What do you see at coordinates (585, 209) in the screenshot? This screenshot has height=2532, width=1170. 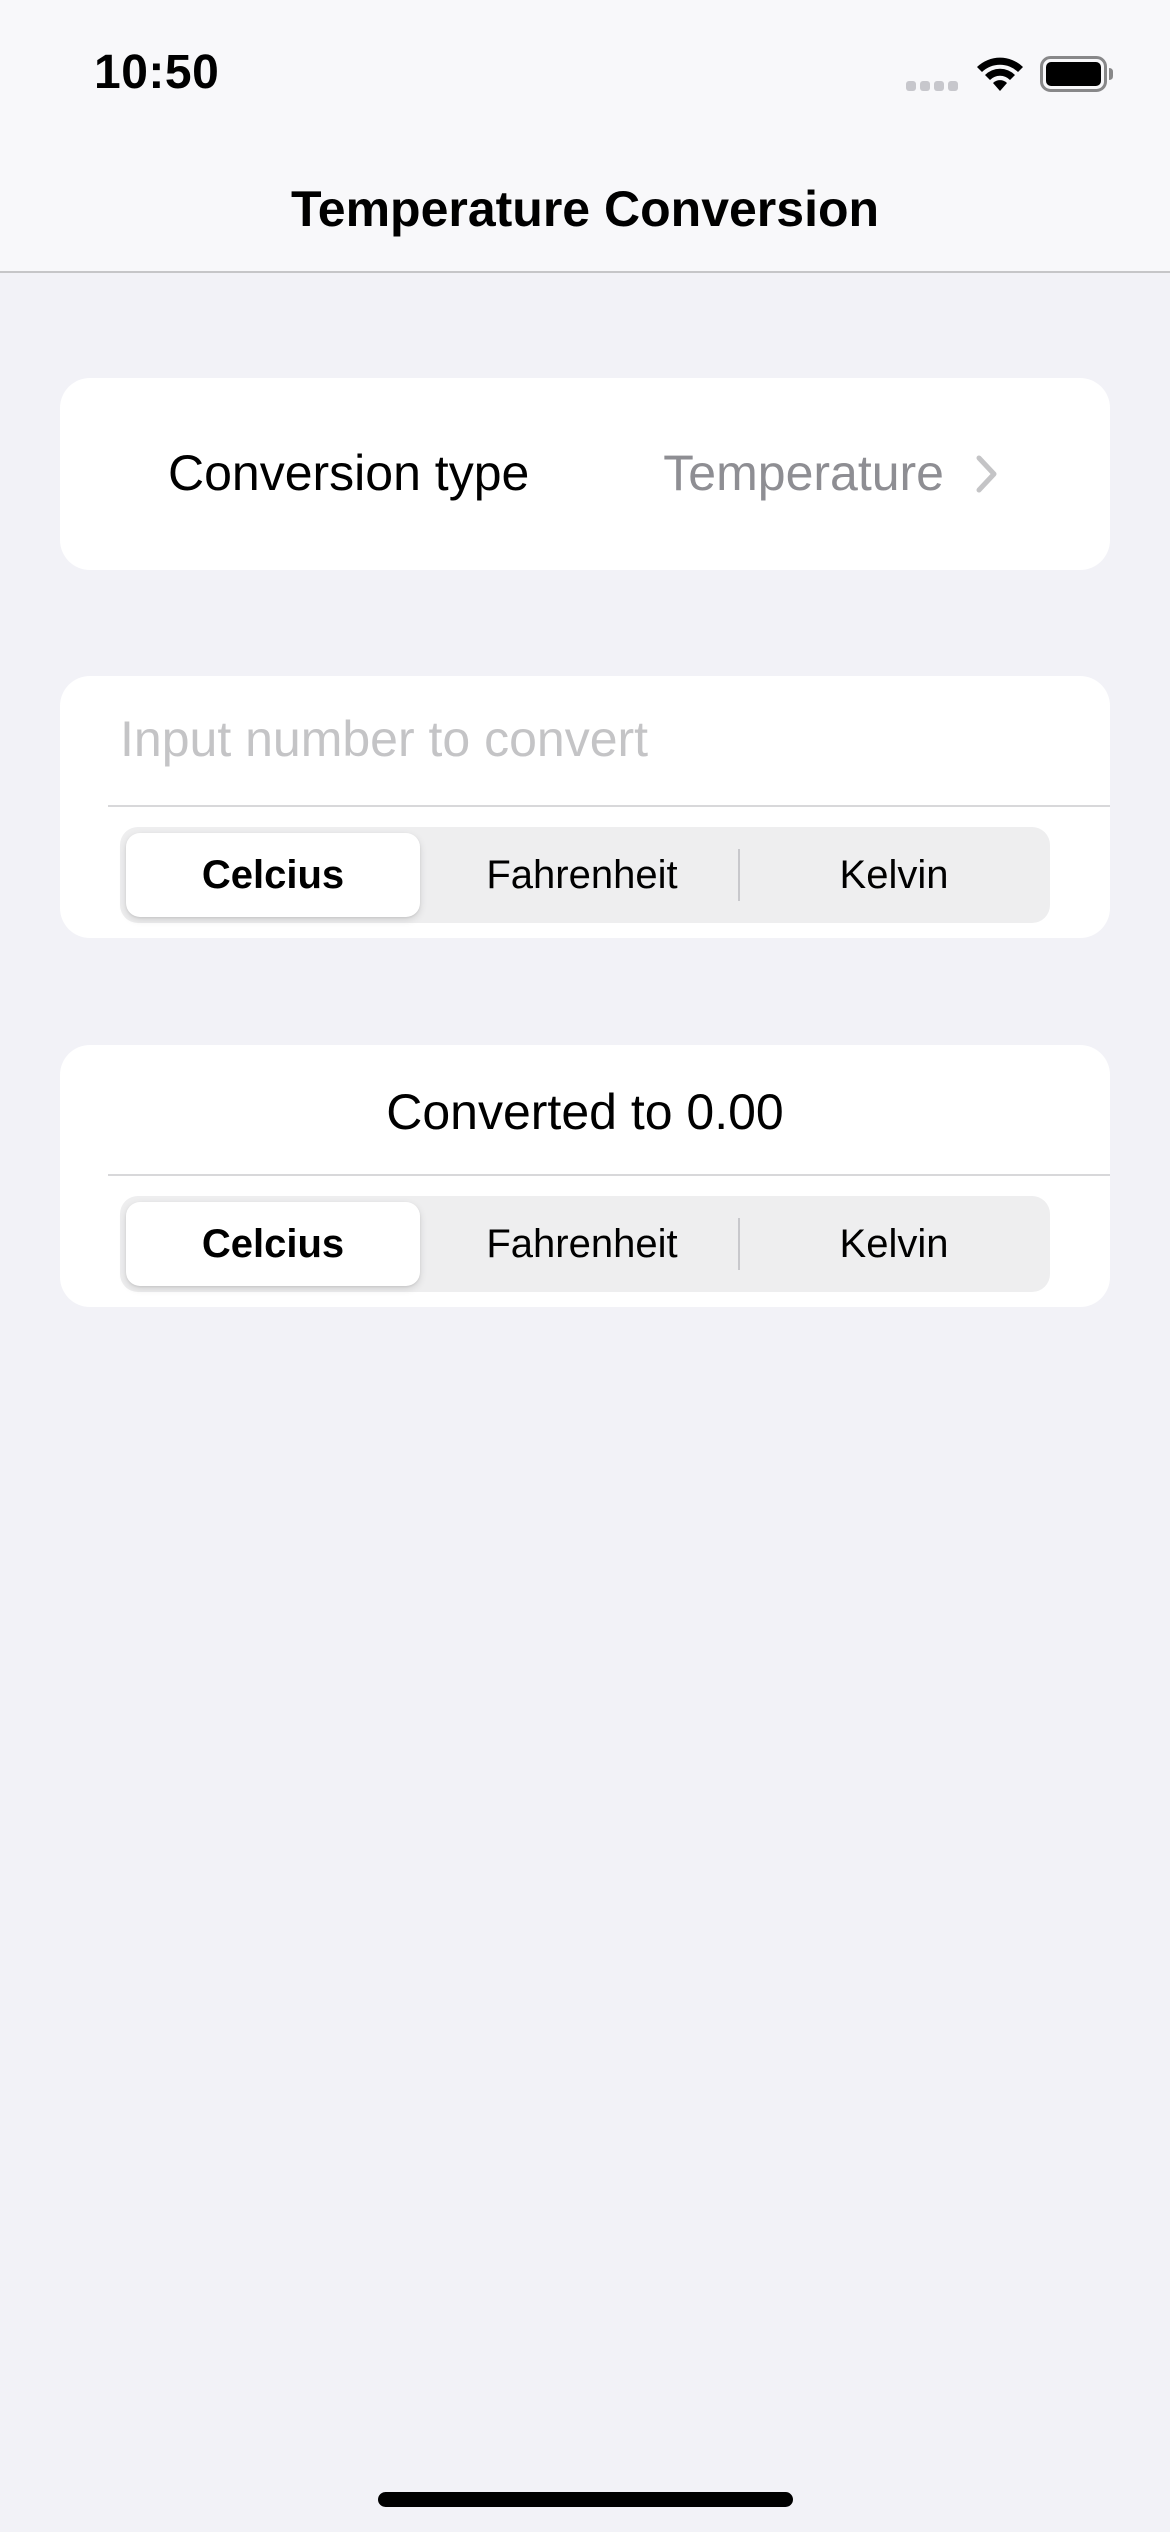 I see `page-title: Temperature Conversion` at bounding box center [585, 209].